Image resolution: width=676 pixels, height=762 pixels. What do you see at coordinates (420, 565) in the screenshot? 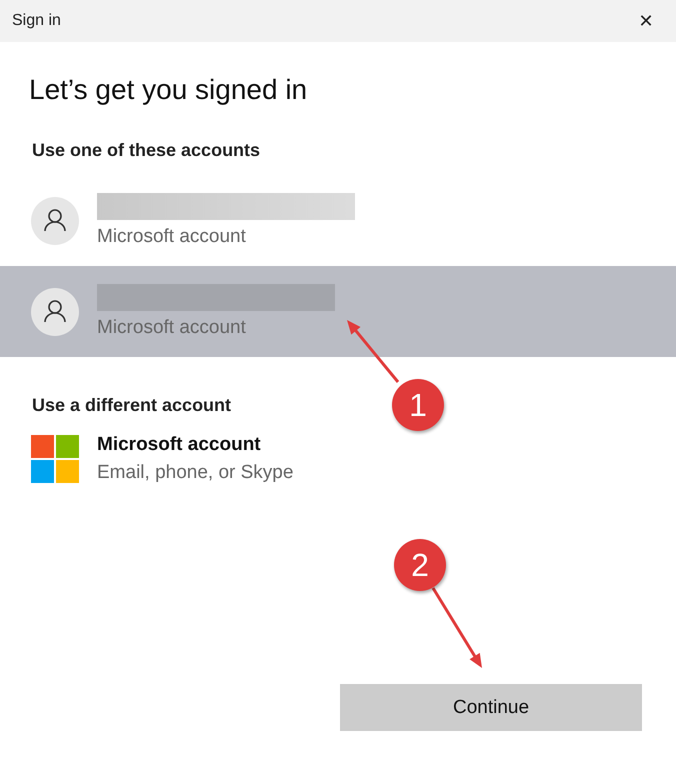
I see `step-marker: 2` at bounding box center [420, 565].